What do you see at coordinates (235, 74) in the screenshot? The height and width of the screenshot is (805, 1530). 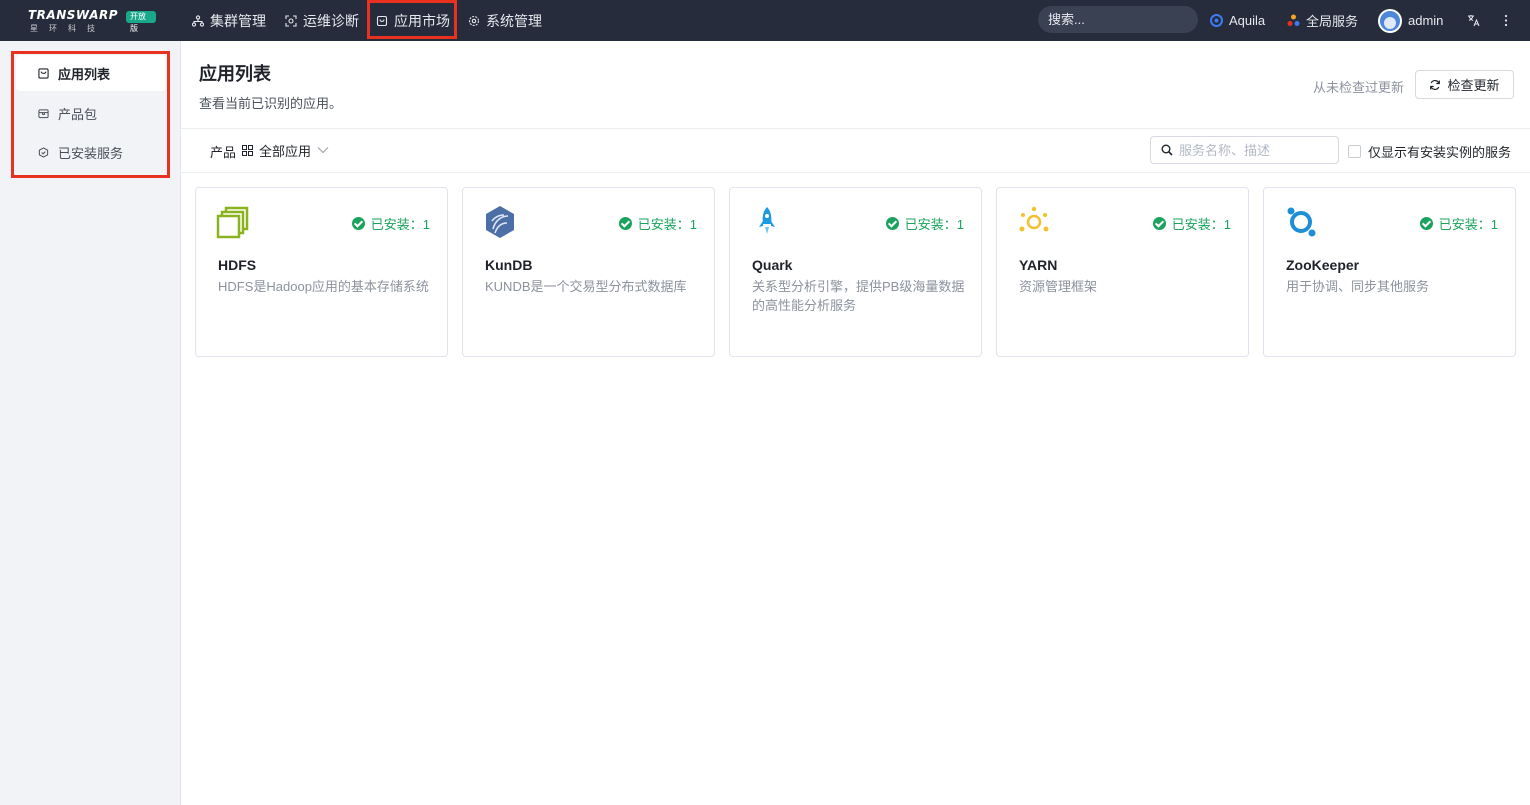 I see `page-title: 应用列表` at bounding box center [235, 74].